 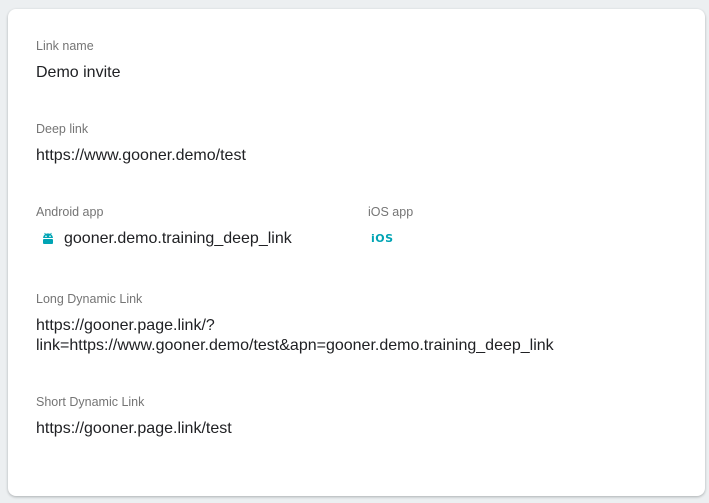 I want to click on ios-app-row: iOS, so click(x=390, y=238).